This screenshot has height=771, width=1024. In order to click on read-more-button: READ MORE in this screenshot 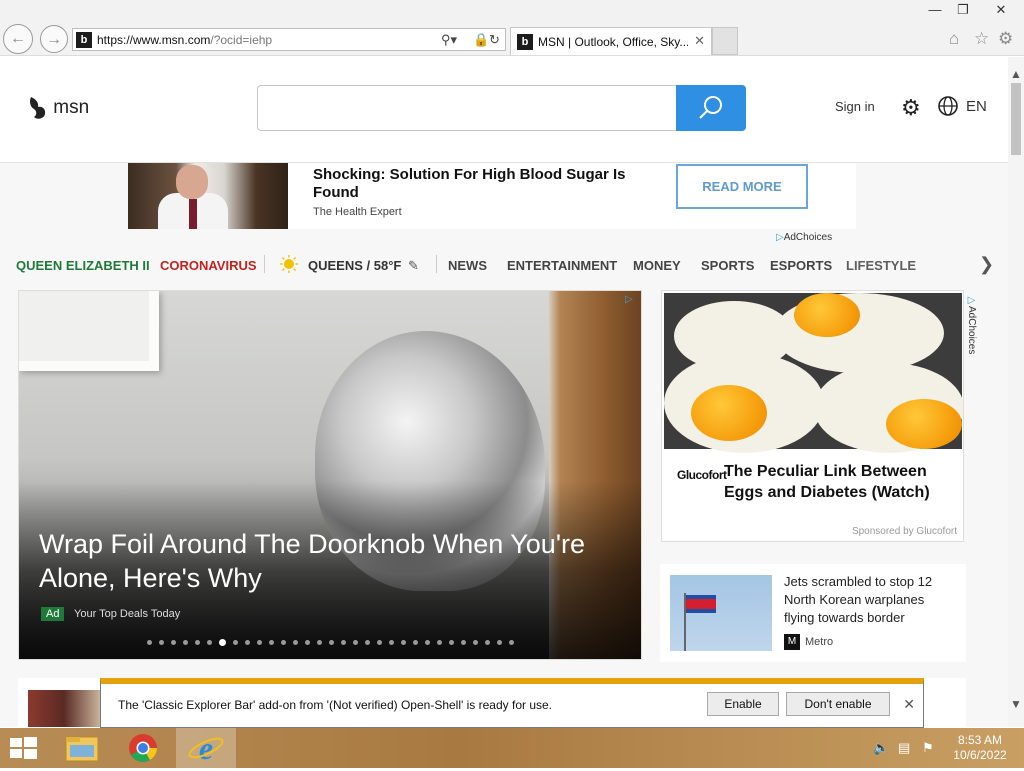, I will do `click(742, 186)`.